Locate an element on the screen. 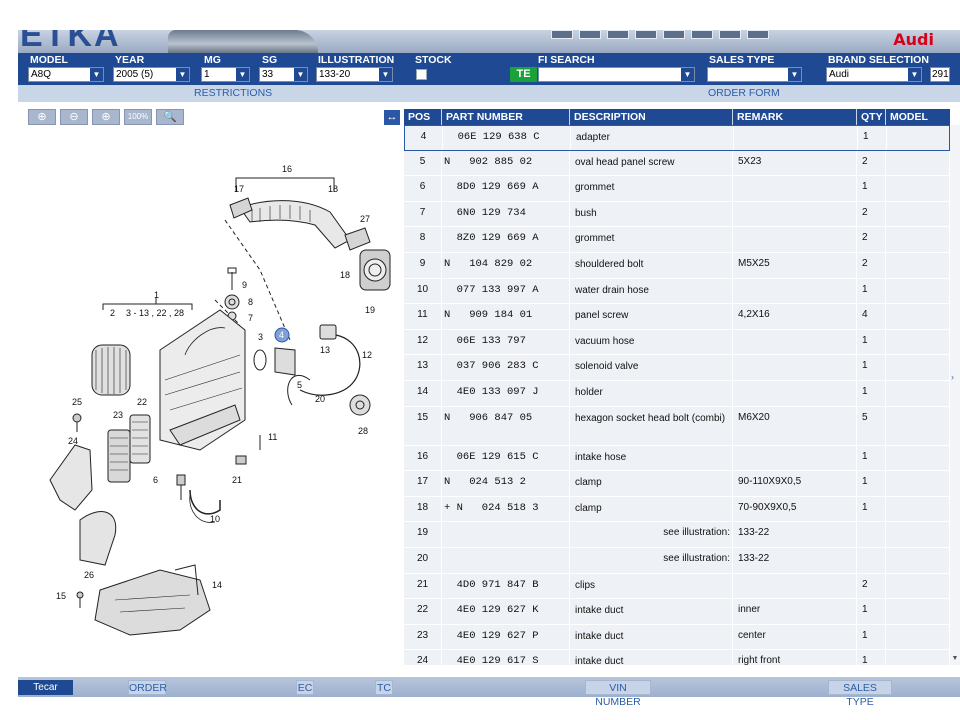 This screenshot has width=960, height=720. zoom-in-button: ⊕ is located at coordinates (42, 117).